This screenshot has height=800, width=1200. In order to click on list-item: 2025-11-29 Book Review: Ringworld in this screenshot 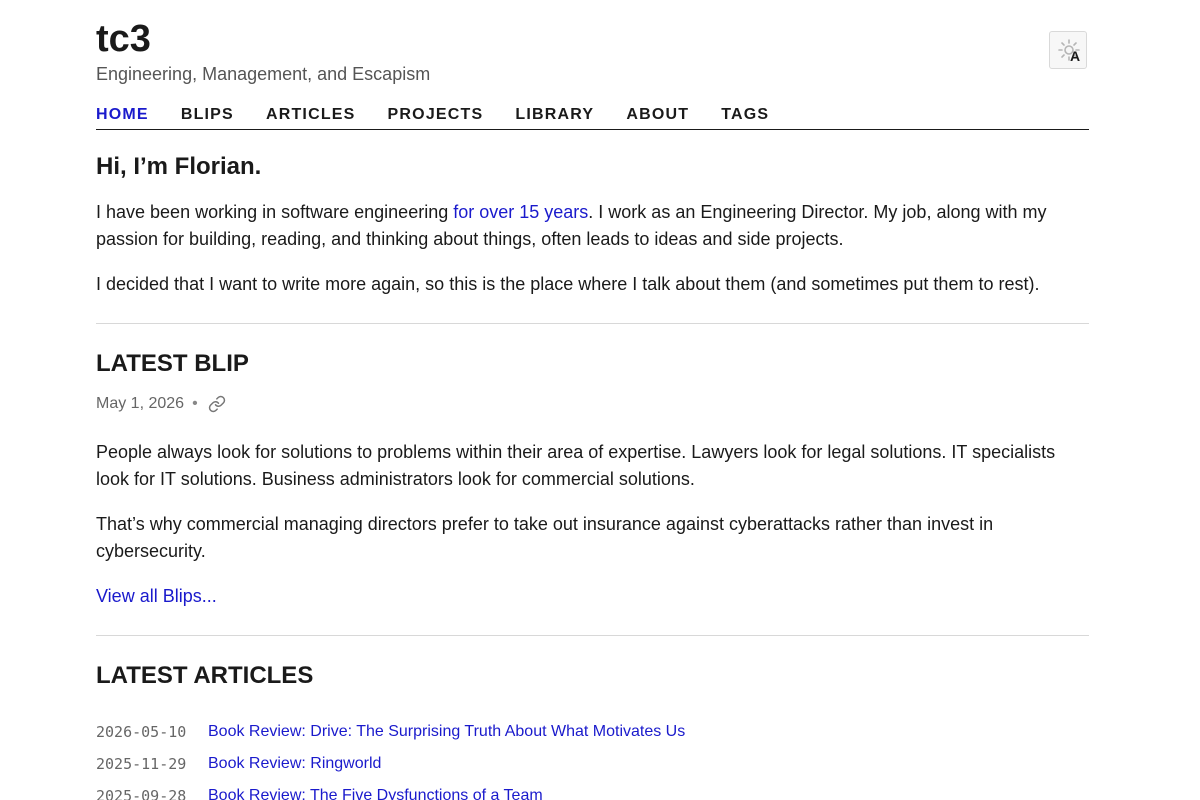, I will do `click(390, 764)`.